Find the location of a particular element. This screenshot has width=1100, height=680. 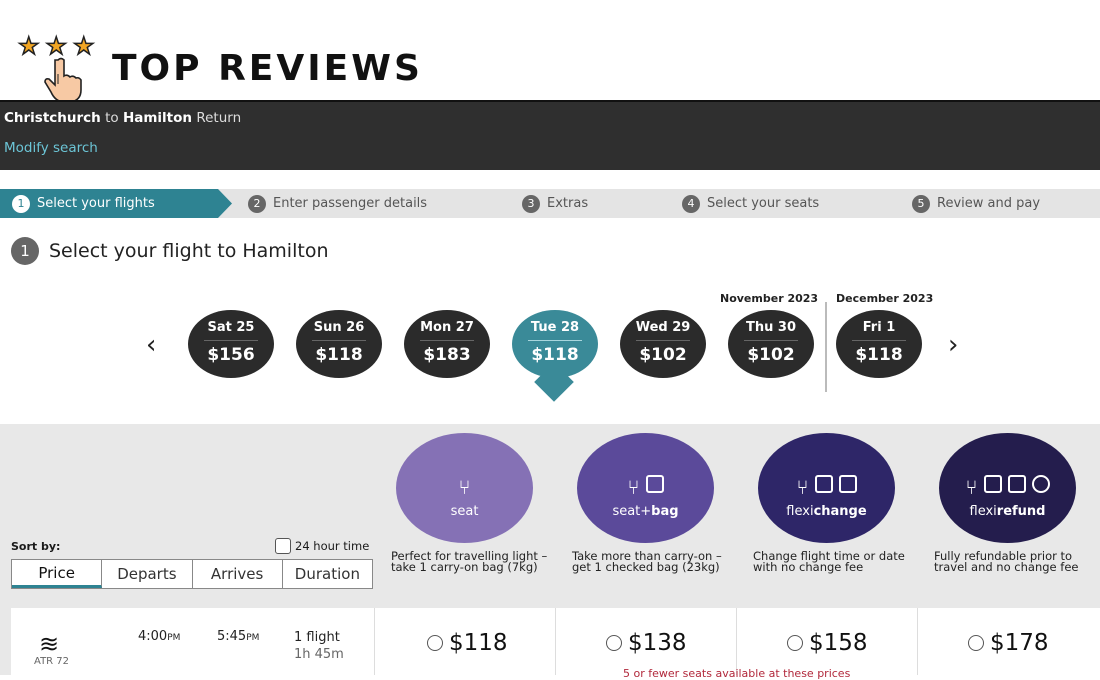

sort-tab-duration: Duration is located at coordinates (327, 574).